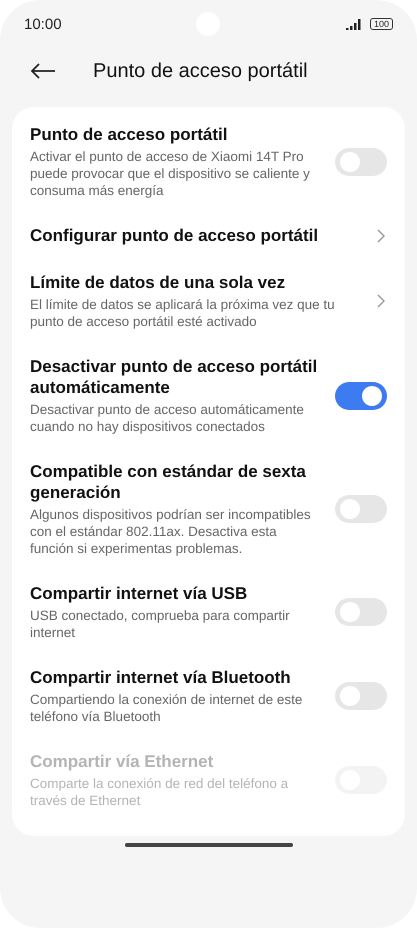 This screenshot has width=417, height=928. Describe the element at coordinates (168, 482) in the screenshot. I see `setting-title: Compatible con estándar de sexta generación` at that location.